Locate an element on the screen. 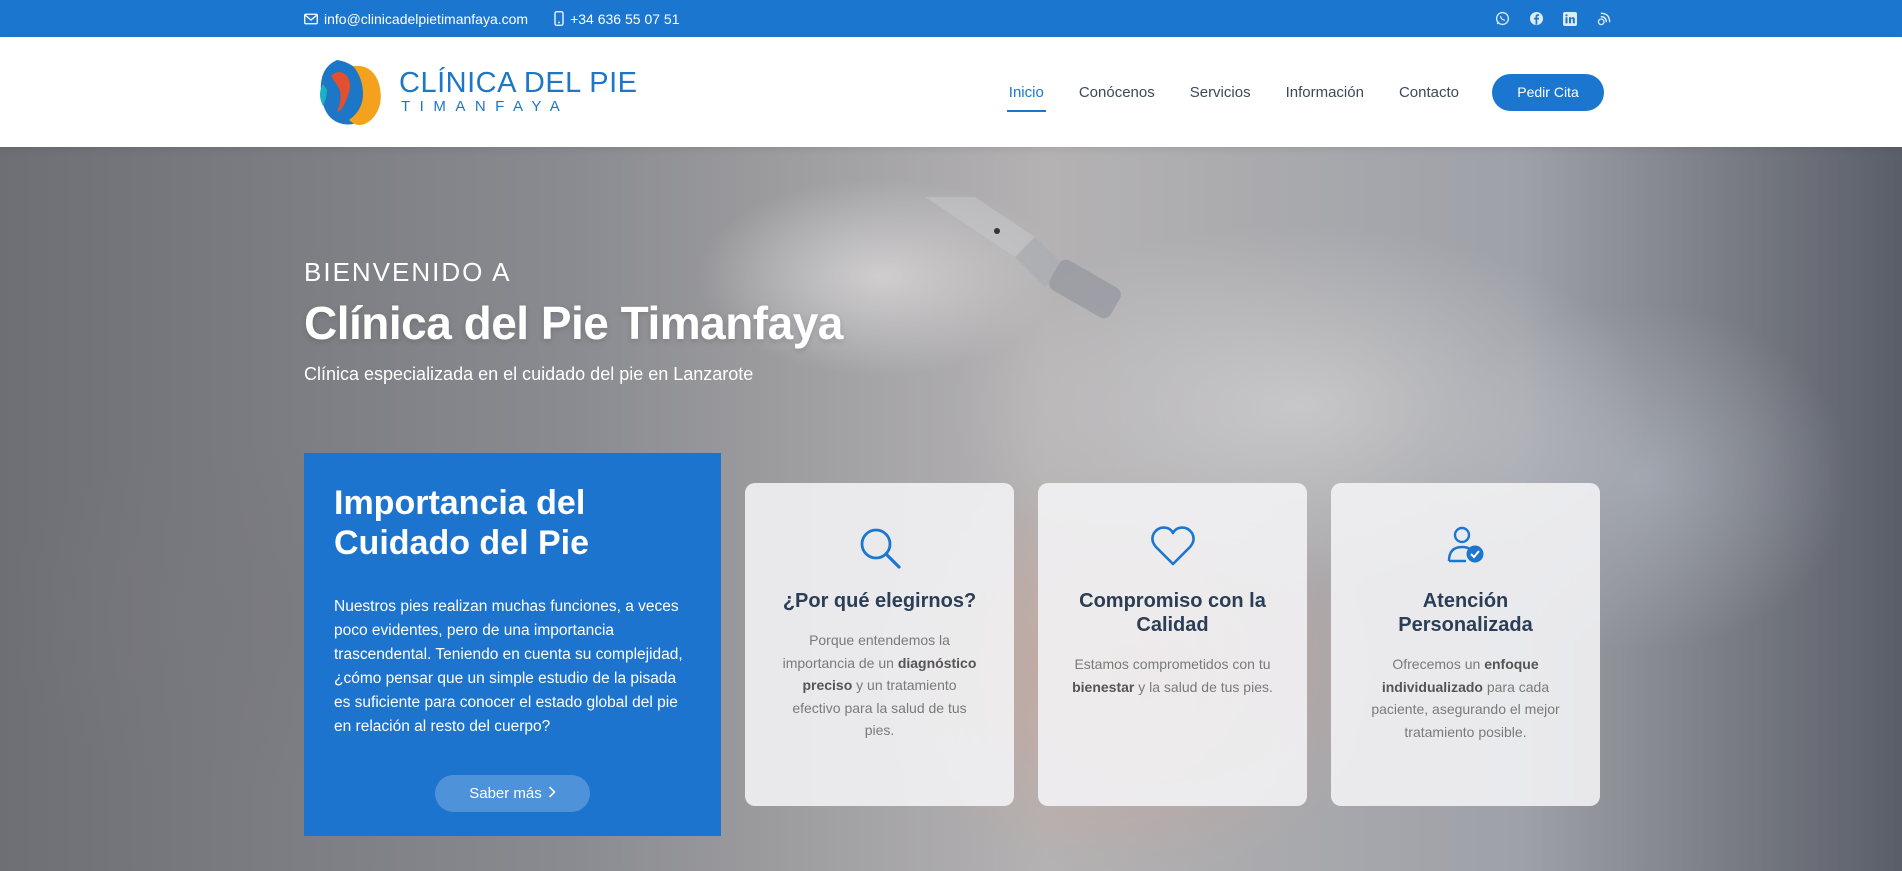  nav-item-conocenos: Conócenos is located at coordinates (1117, 92).